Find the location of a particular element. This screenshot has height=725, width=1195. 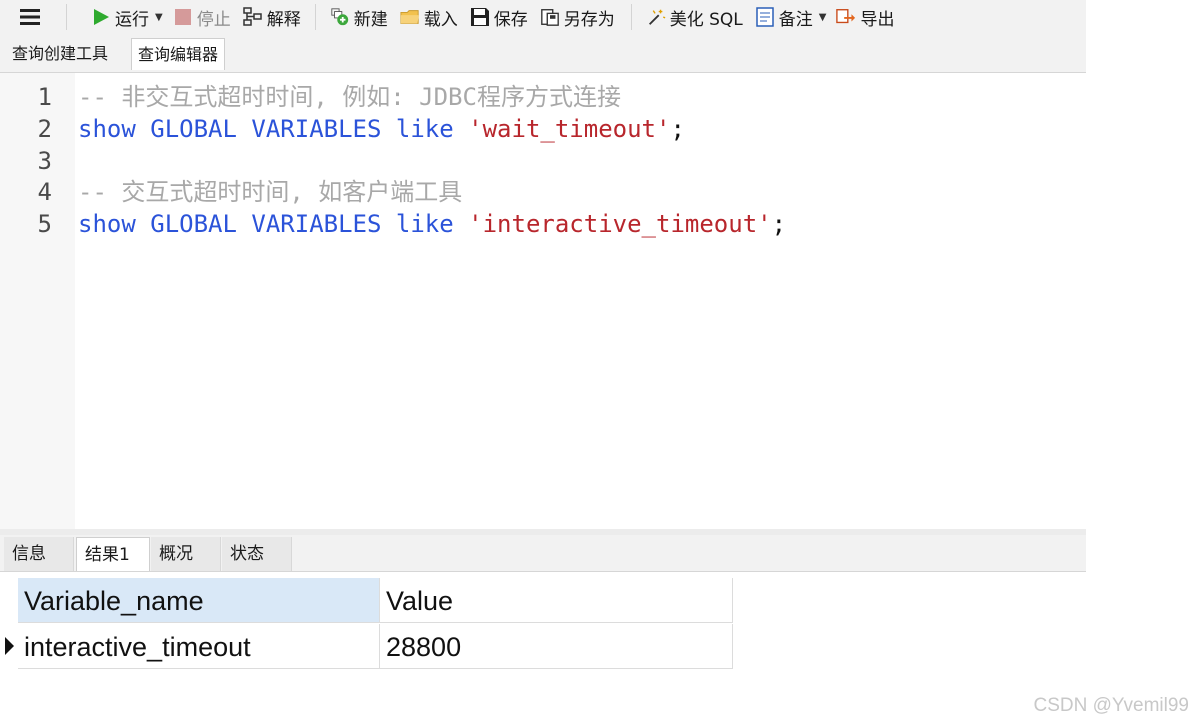

run-dropdown-icon: ▼ is located at coordinates (159, 17).